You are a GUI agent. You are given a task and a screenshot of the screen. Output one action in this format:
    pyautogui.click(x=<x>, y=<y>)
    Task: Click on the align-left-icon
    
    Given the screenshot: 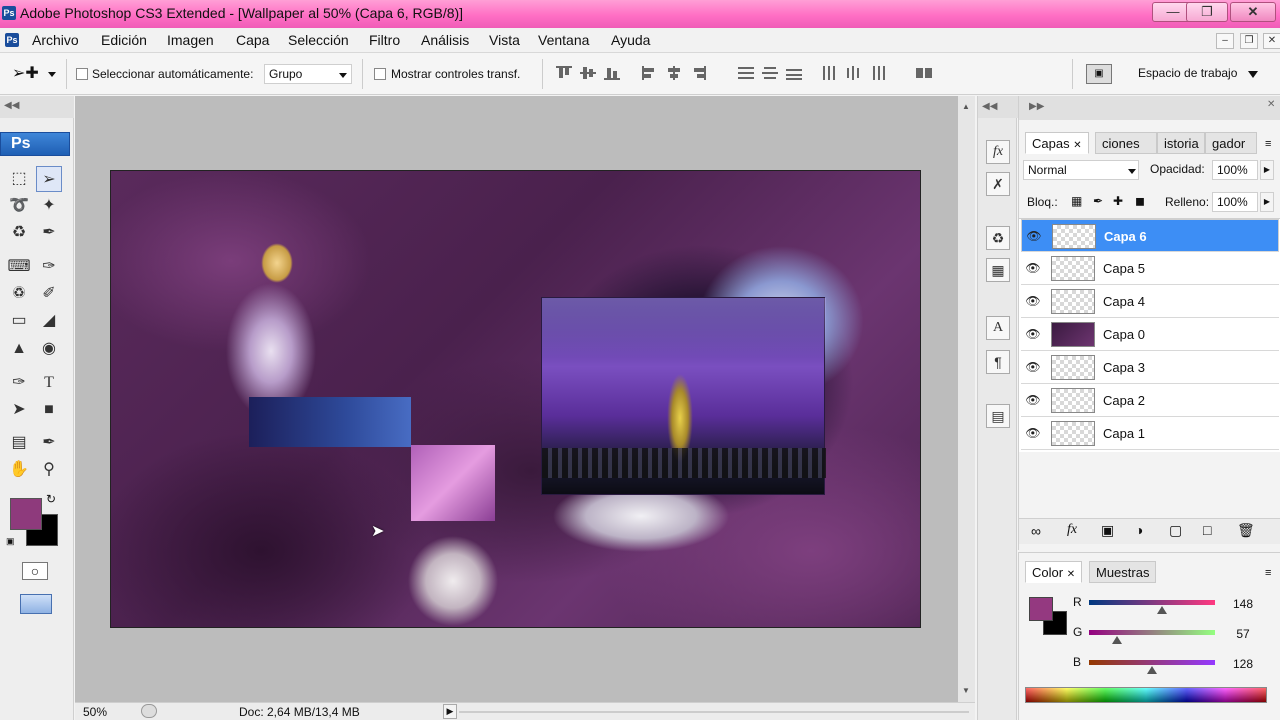 What is the action you would take?
    pyautogui.click(x=650, y=73)
    